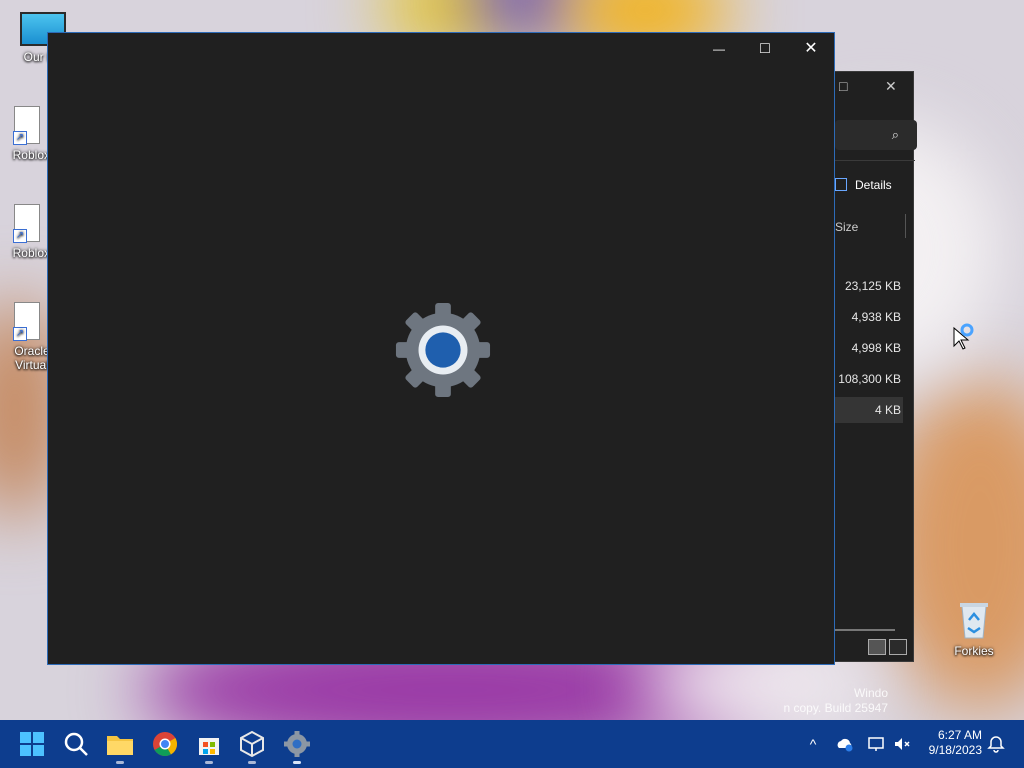 The image size is (1024, 768). I want to click on search-icon: ⌕, so click(895, 134).